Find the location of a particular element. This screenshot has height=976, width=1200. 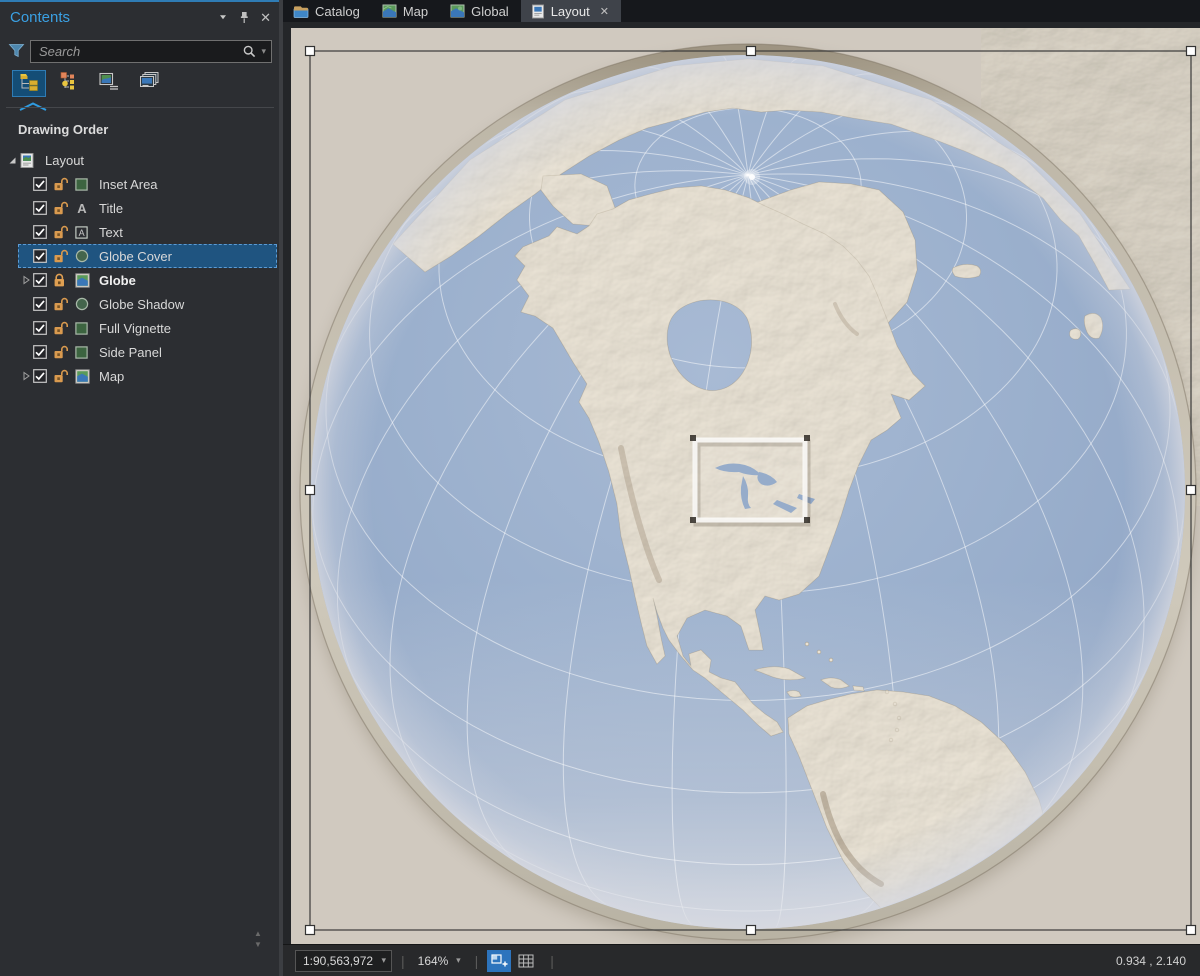

layer-row-full-vignette: Full Vignette is located at coordinates (147, 328).